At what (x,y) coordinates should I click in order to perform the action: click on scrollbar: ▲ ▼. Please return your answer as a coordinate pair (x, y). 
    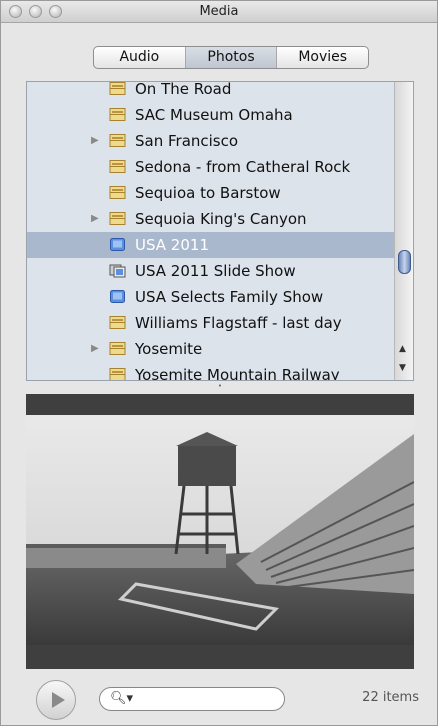
    Looking at the image, I should click on (403, 231).